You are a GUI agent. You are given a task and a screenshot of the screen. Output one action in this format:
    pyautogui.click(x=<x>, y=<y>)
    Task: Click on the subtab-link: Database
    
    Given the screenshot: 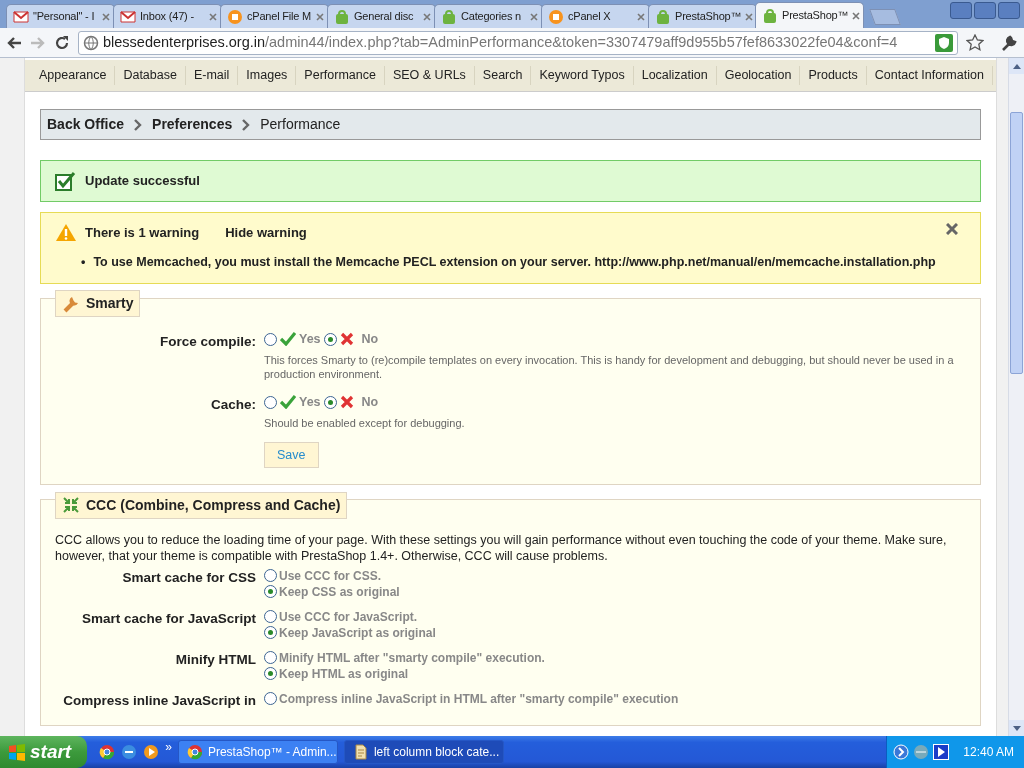 What is the action you would take?
    pyautogui.click(x=150, y=75)
    